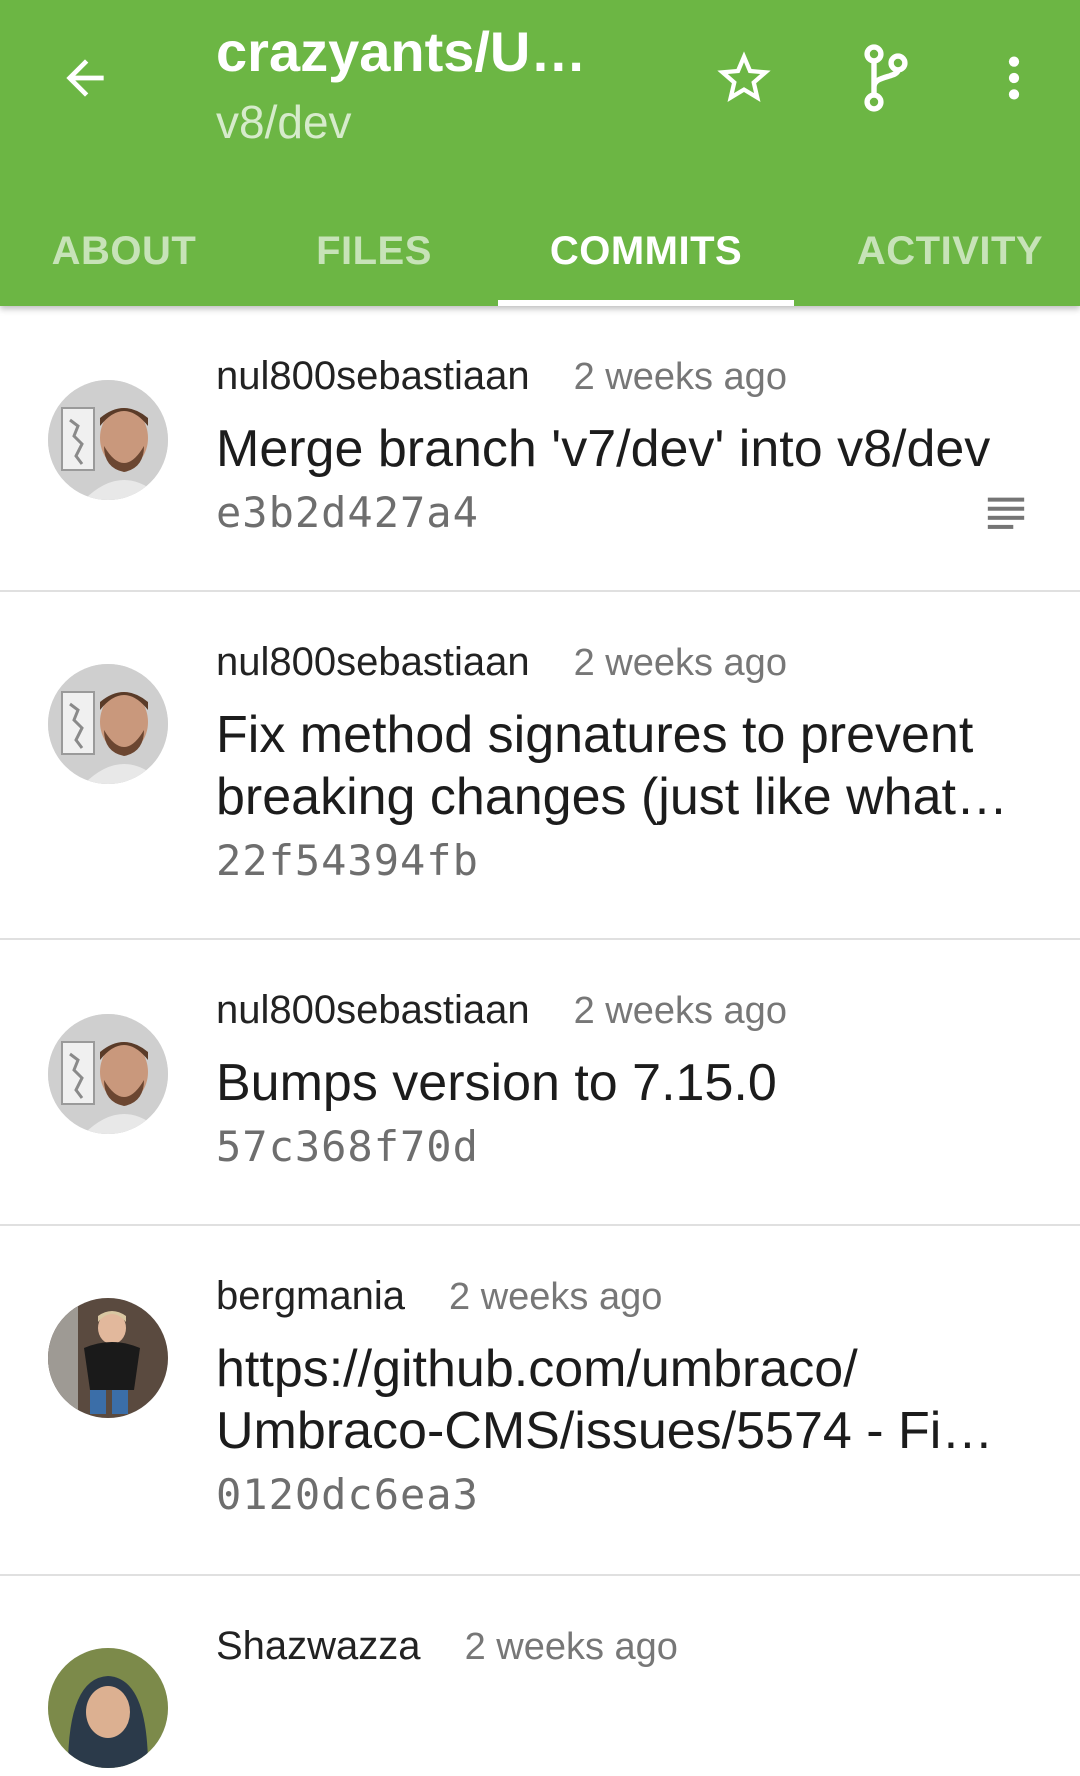  I want to click on commit-message-line: https://github.com/umbraco/, so click(537, 1369).